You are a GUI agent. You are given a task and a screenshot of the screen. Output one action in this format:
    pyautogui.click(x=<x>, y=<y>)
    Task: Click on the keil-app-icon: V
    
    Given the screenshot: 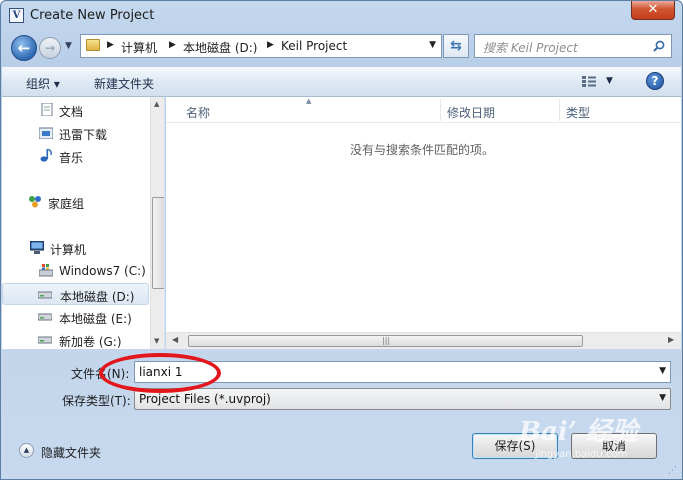 What is the action you would take?
    pyautogui.click(x=16, y=15)
    